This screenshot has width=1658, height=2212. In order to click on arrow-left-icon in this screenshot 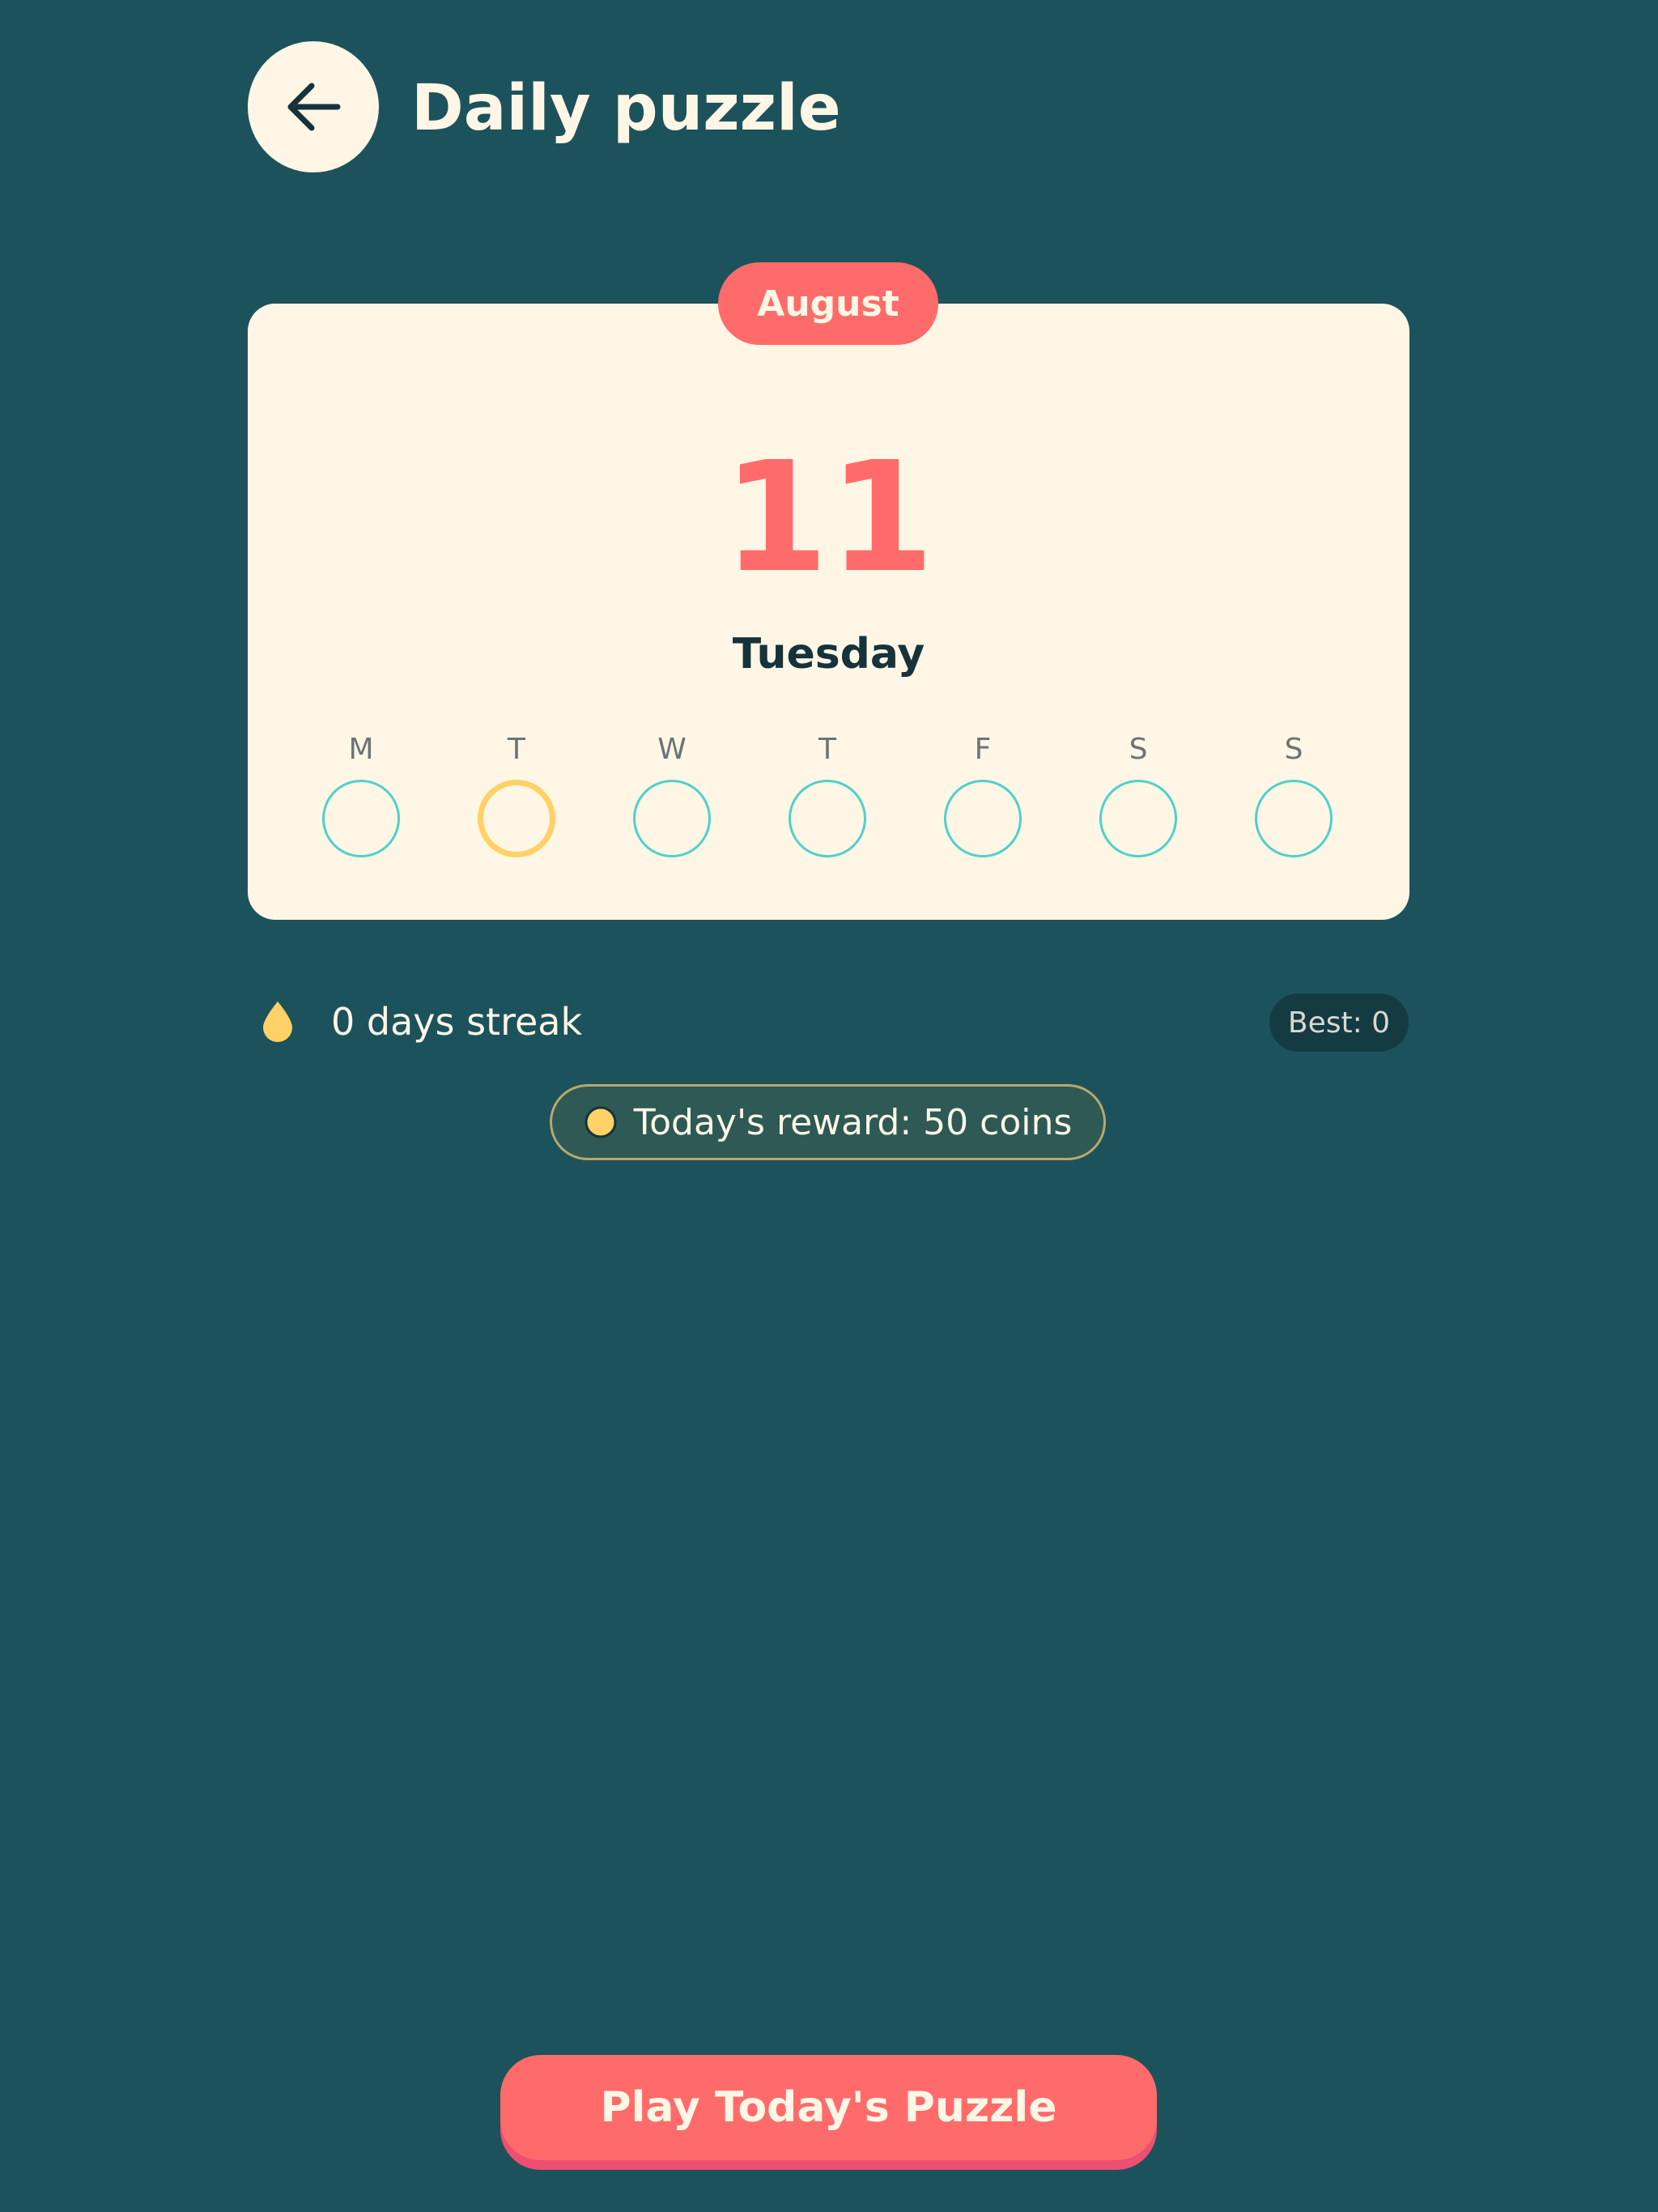, I will do `click(314, 107)`.